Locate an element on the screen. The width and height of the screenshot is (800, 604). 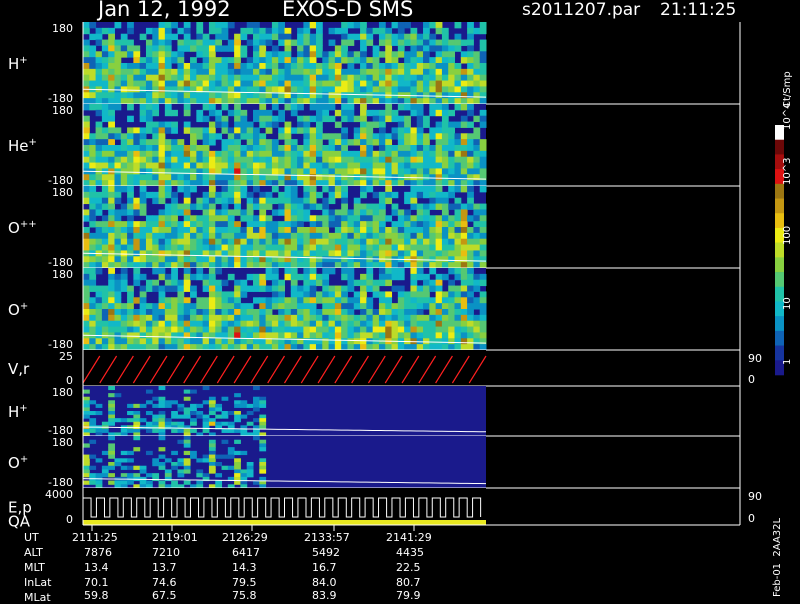
mlt-value: 13.4 is located at coordinates (96, 567).